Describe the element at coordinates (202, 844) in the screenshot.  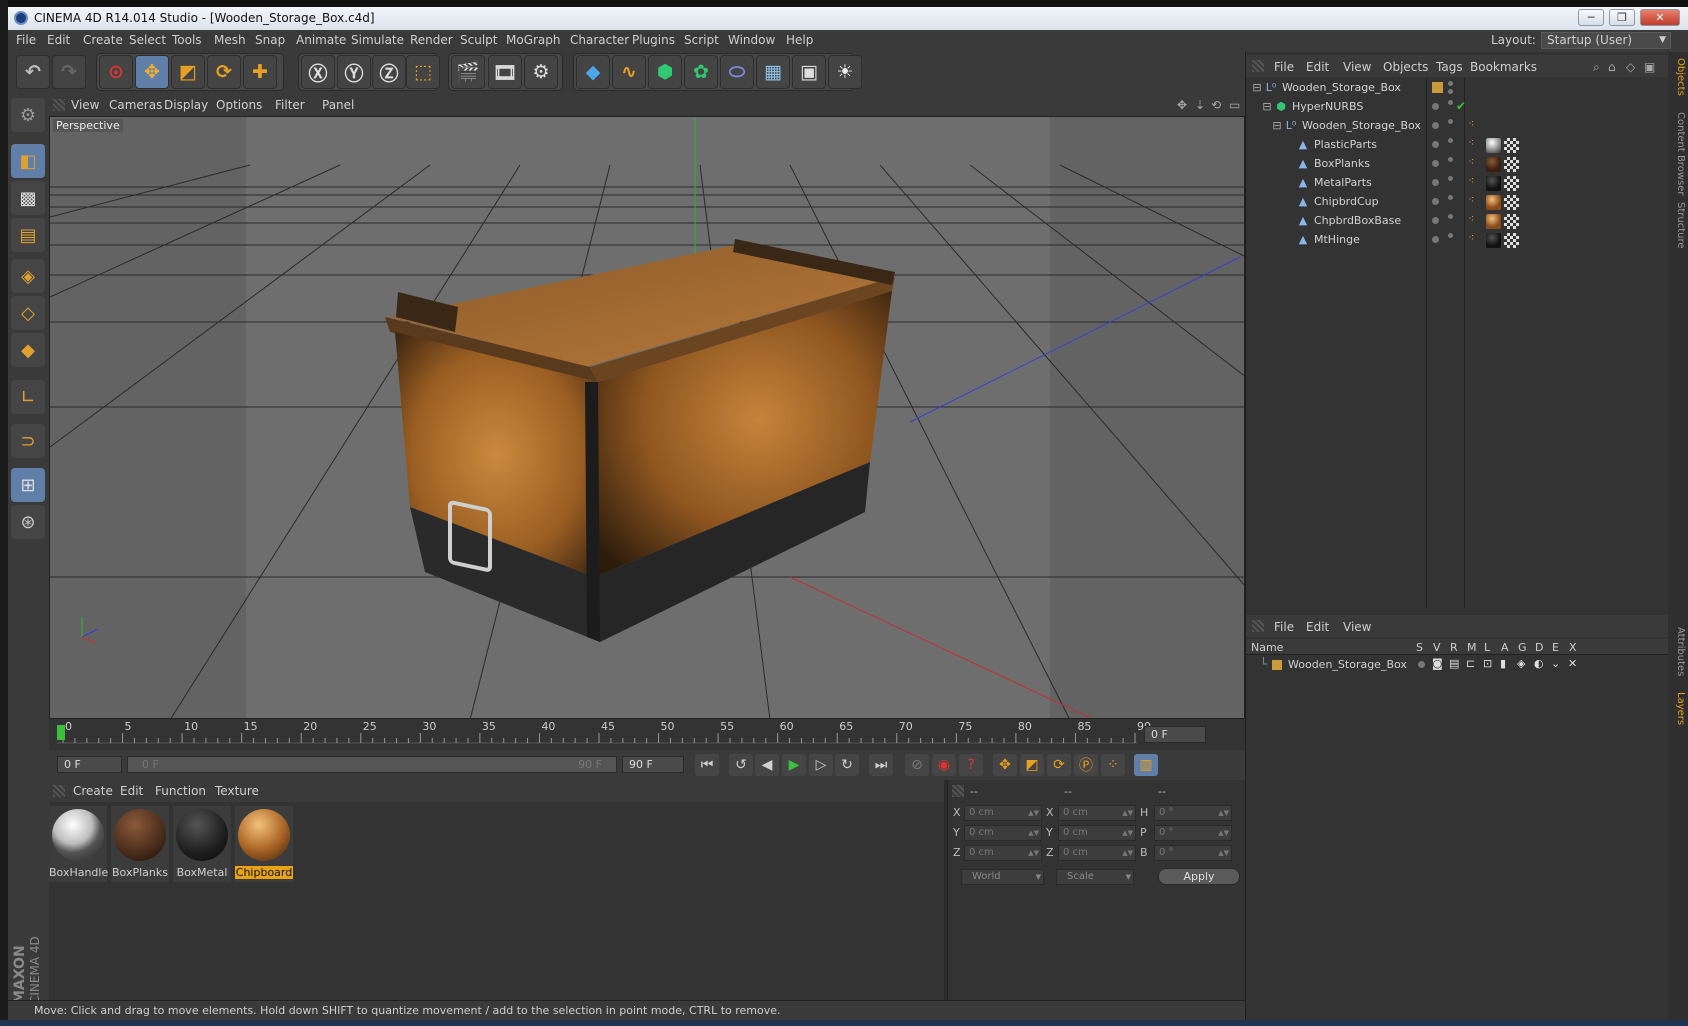
I see `material-swatch-boxmetal: BoxMetal` at that location.